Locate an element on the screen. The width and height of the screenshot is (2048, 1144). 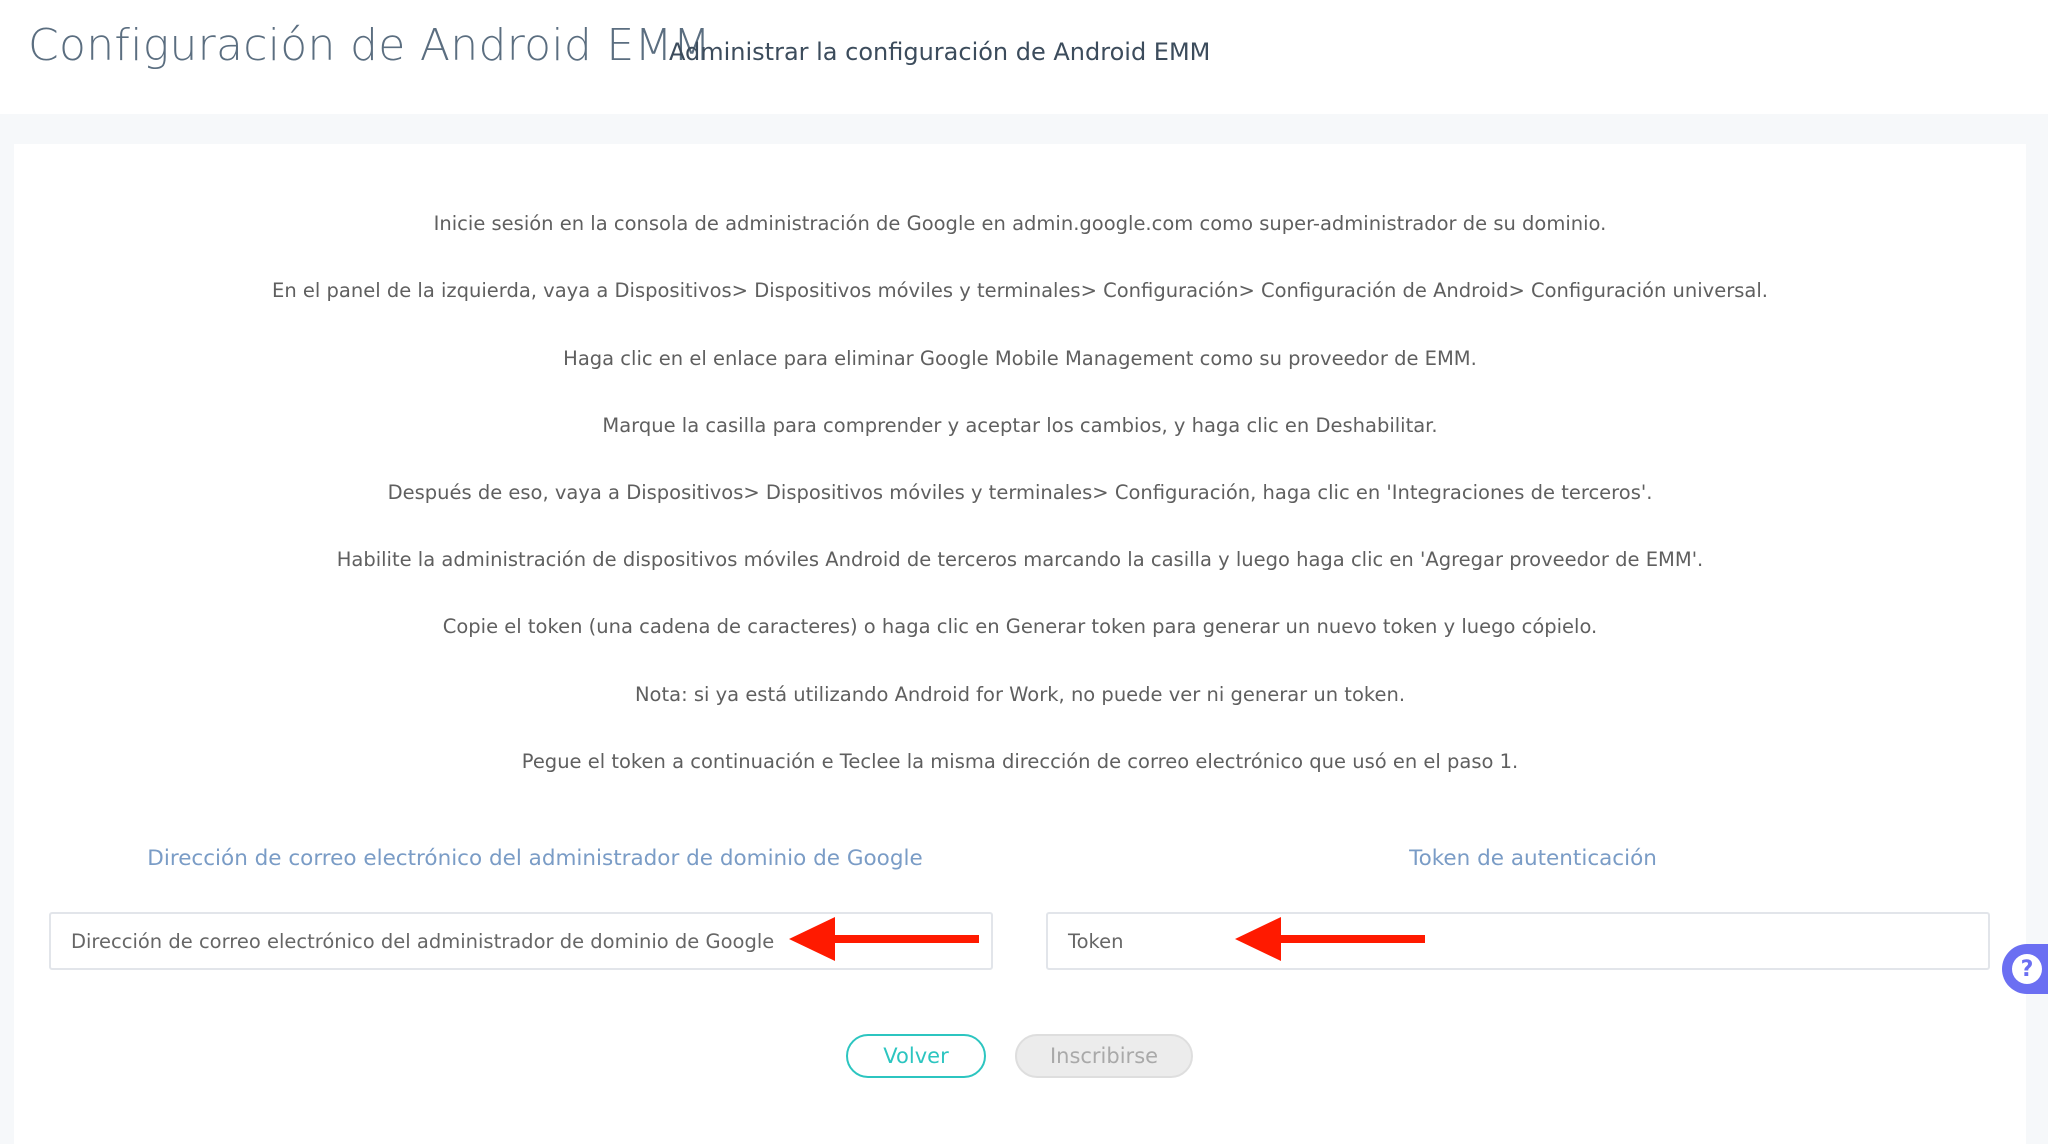
token-arrow-annotation-icon is located at coordinates (1330, 939).